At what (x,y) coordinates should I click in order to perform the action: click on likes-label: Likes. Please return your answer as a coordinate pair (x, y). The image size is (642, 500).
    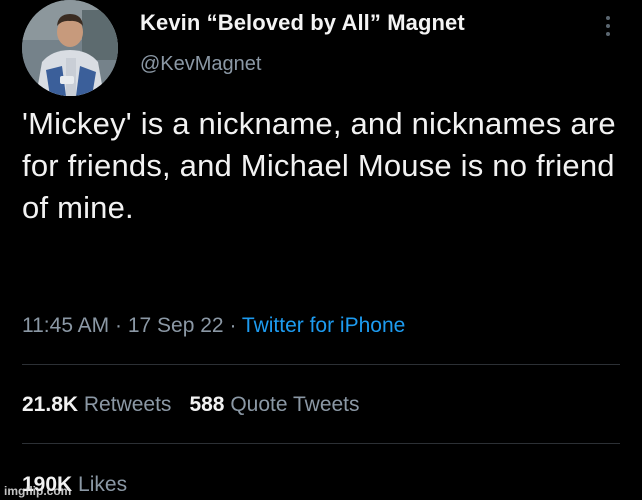
    Looking at the image, I should click on (103, 484).